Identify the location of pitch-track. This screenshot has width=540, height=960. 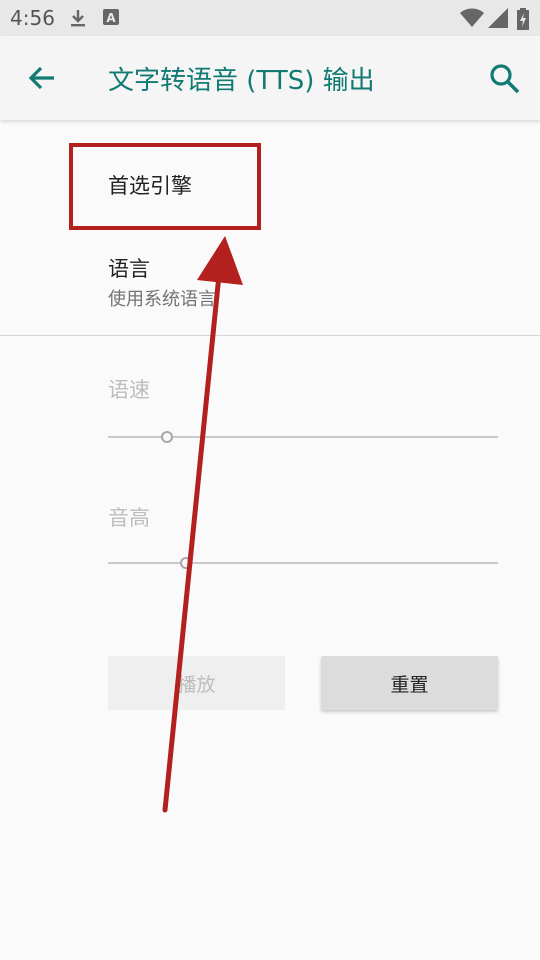
(303, 563).